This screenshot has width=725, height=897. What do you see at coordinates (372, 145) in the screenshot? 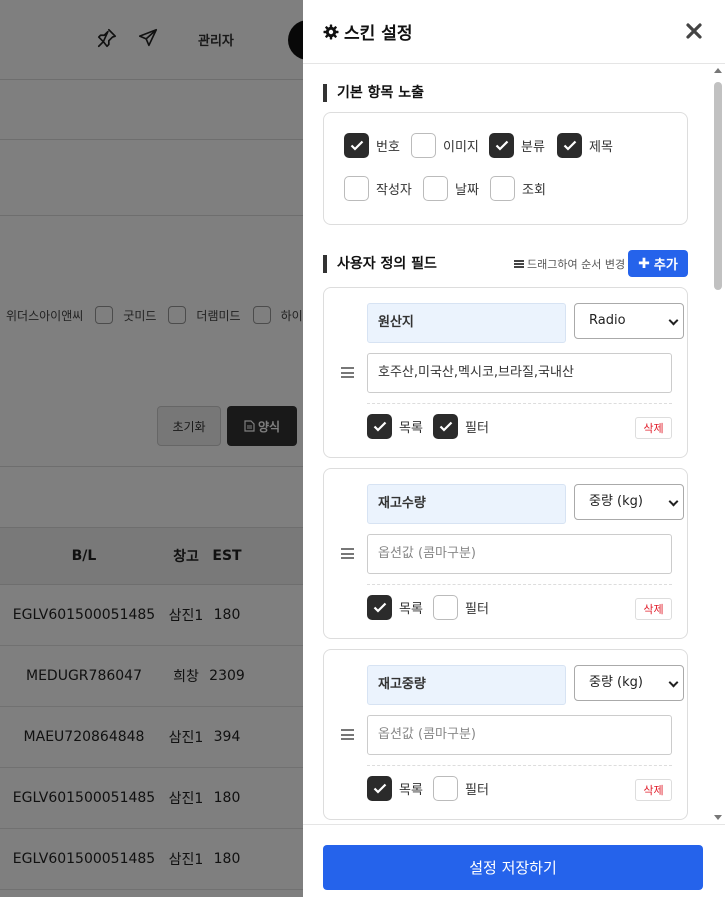
I see `basic-item-number: 번호` at bounding box center [372, 145].